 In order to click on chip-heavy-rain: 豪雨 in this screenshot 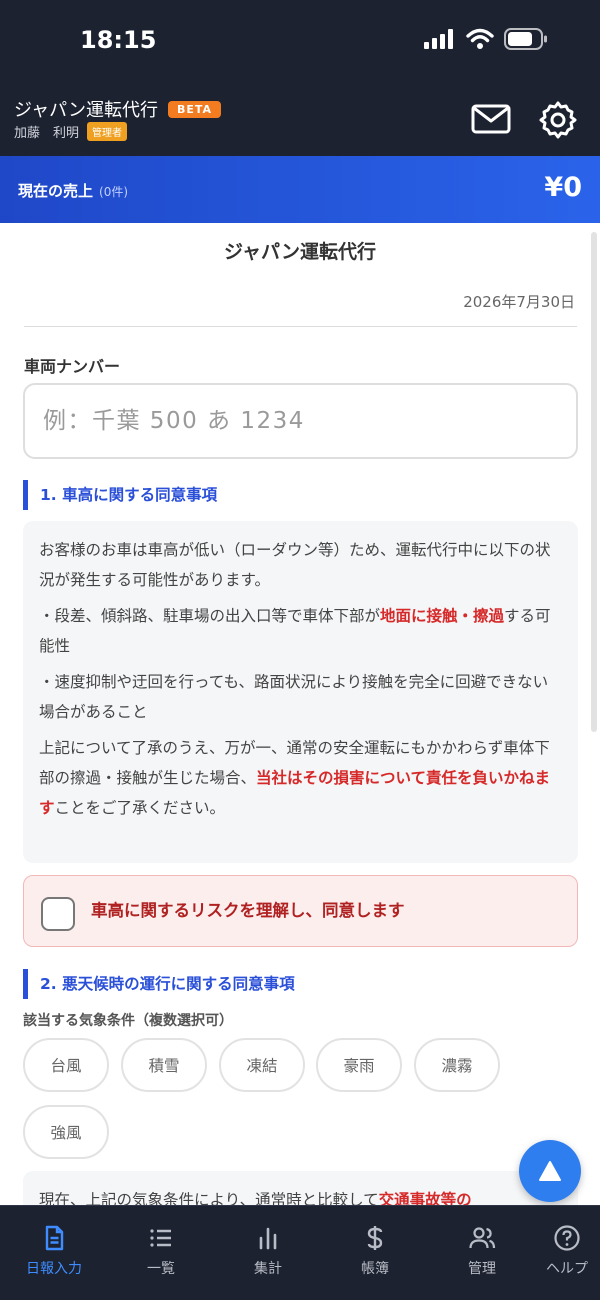, I will do `click(359, 1065)`.